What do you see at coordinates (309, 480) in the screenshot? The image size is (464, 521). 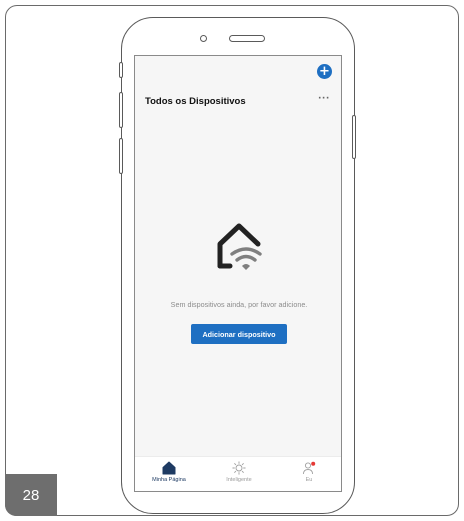 I see `tab-label: Eu` at bounding box center [309, 480].